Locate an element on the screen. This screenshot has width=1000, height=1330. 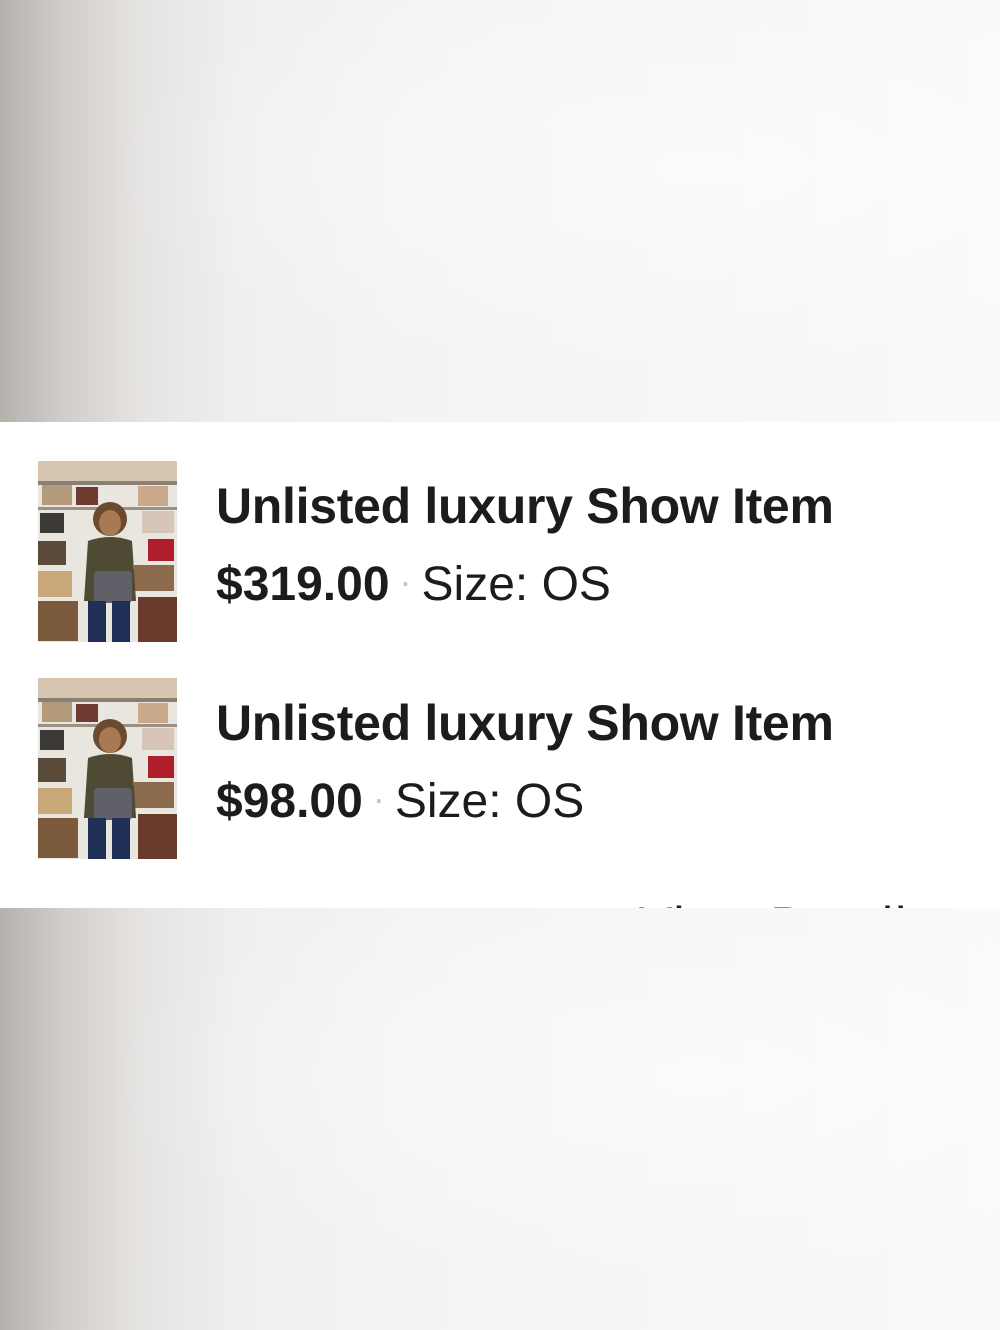
item-price: $319.00 is located at coordinates (303, 584).